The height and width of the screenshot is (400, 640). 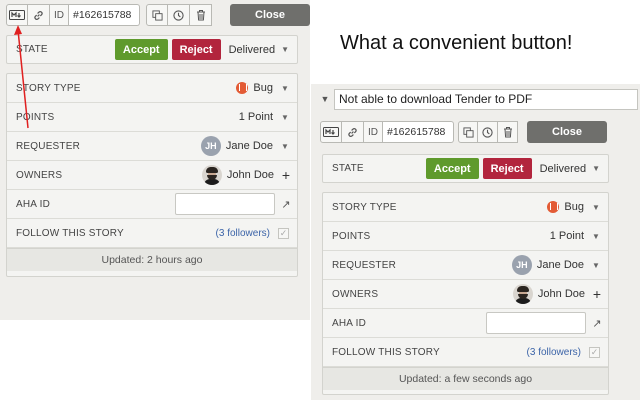 What do you see at coordinates (465, 352) in the screenshot?
I see `follow-row: FOLLOW THIS STORY (3 followers) ✓` at bounding box center [465, 352].